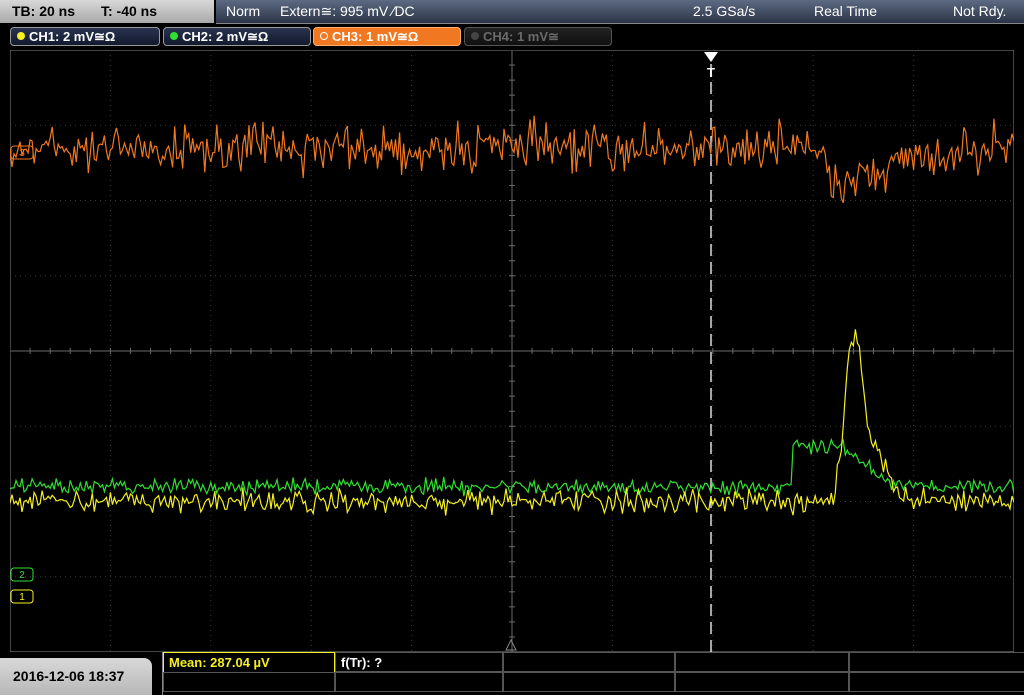 The width and height of the screenshot is (1024, 695). What do you see at coordinates (21, 36) in the screenshot?
I see `channel-1-dot-icon` at bounding box center [21, 36].